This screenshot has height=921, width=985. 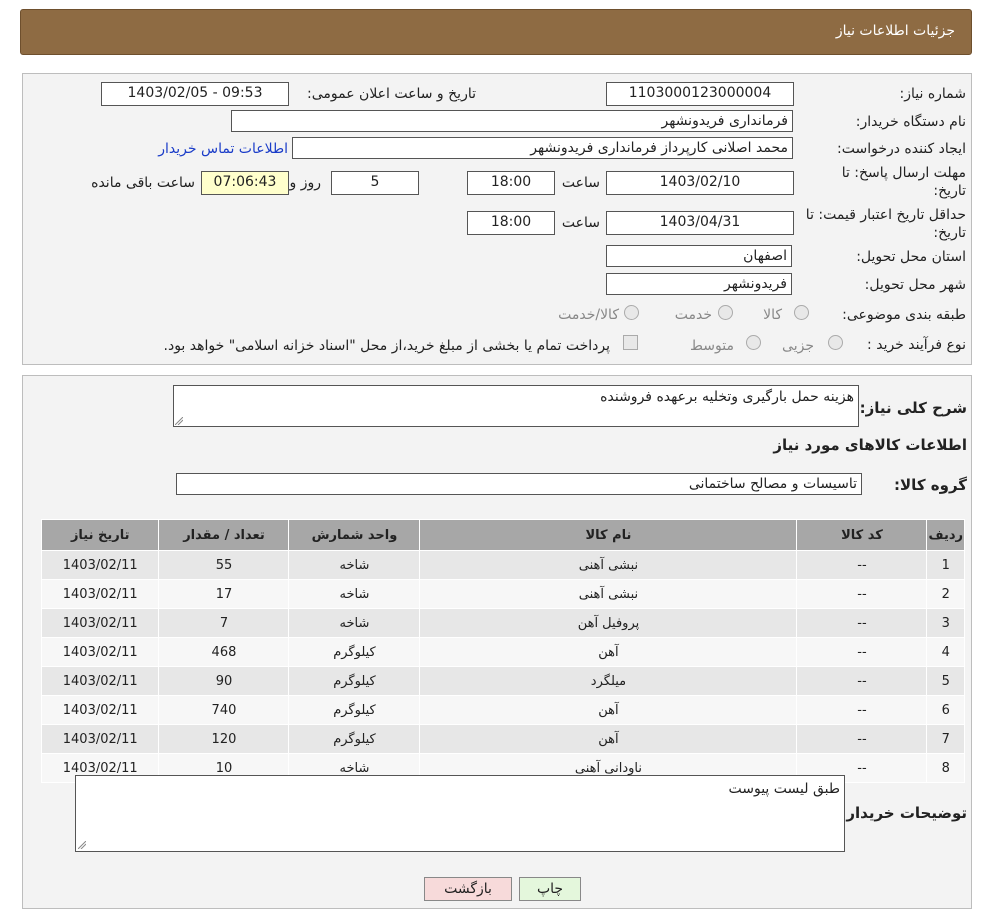 I want to click on col-code: کد کالا, so click(x=862, y=535).